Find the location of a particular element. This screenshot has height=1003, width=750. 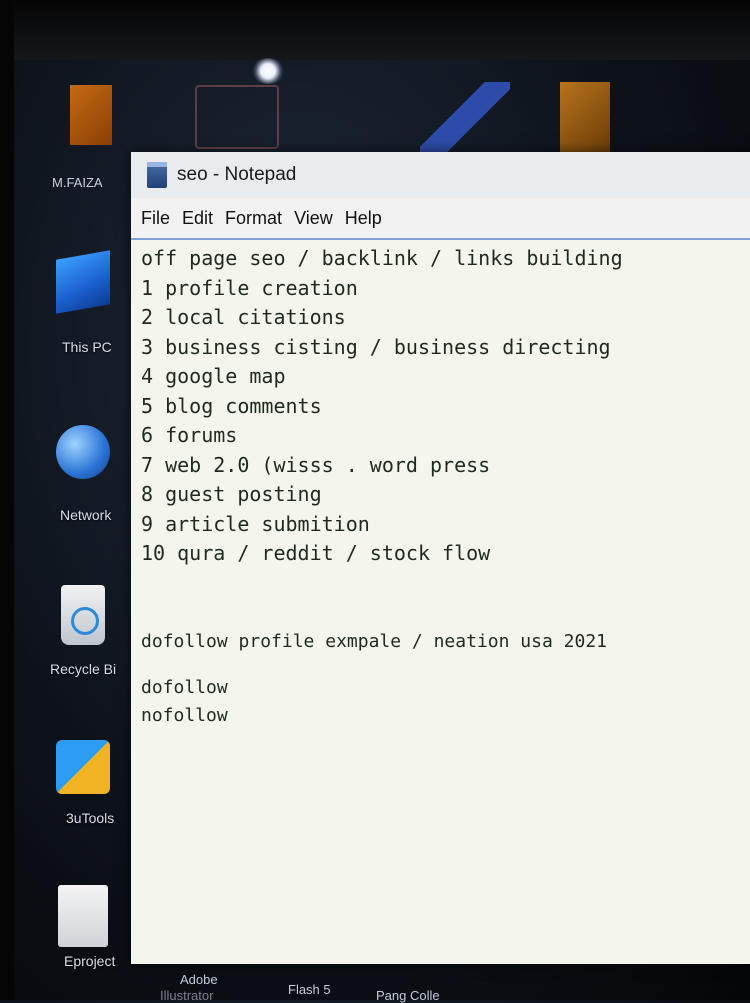

text-line: 3 business cisting / business directing is located at coordinates (376, 346).